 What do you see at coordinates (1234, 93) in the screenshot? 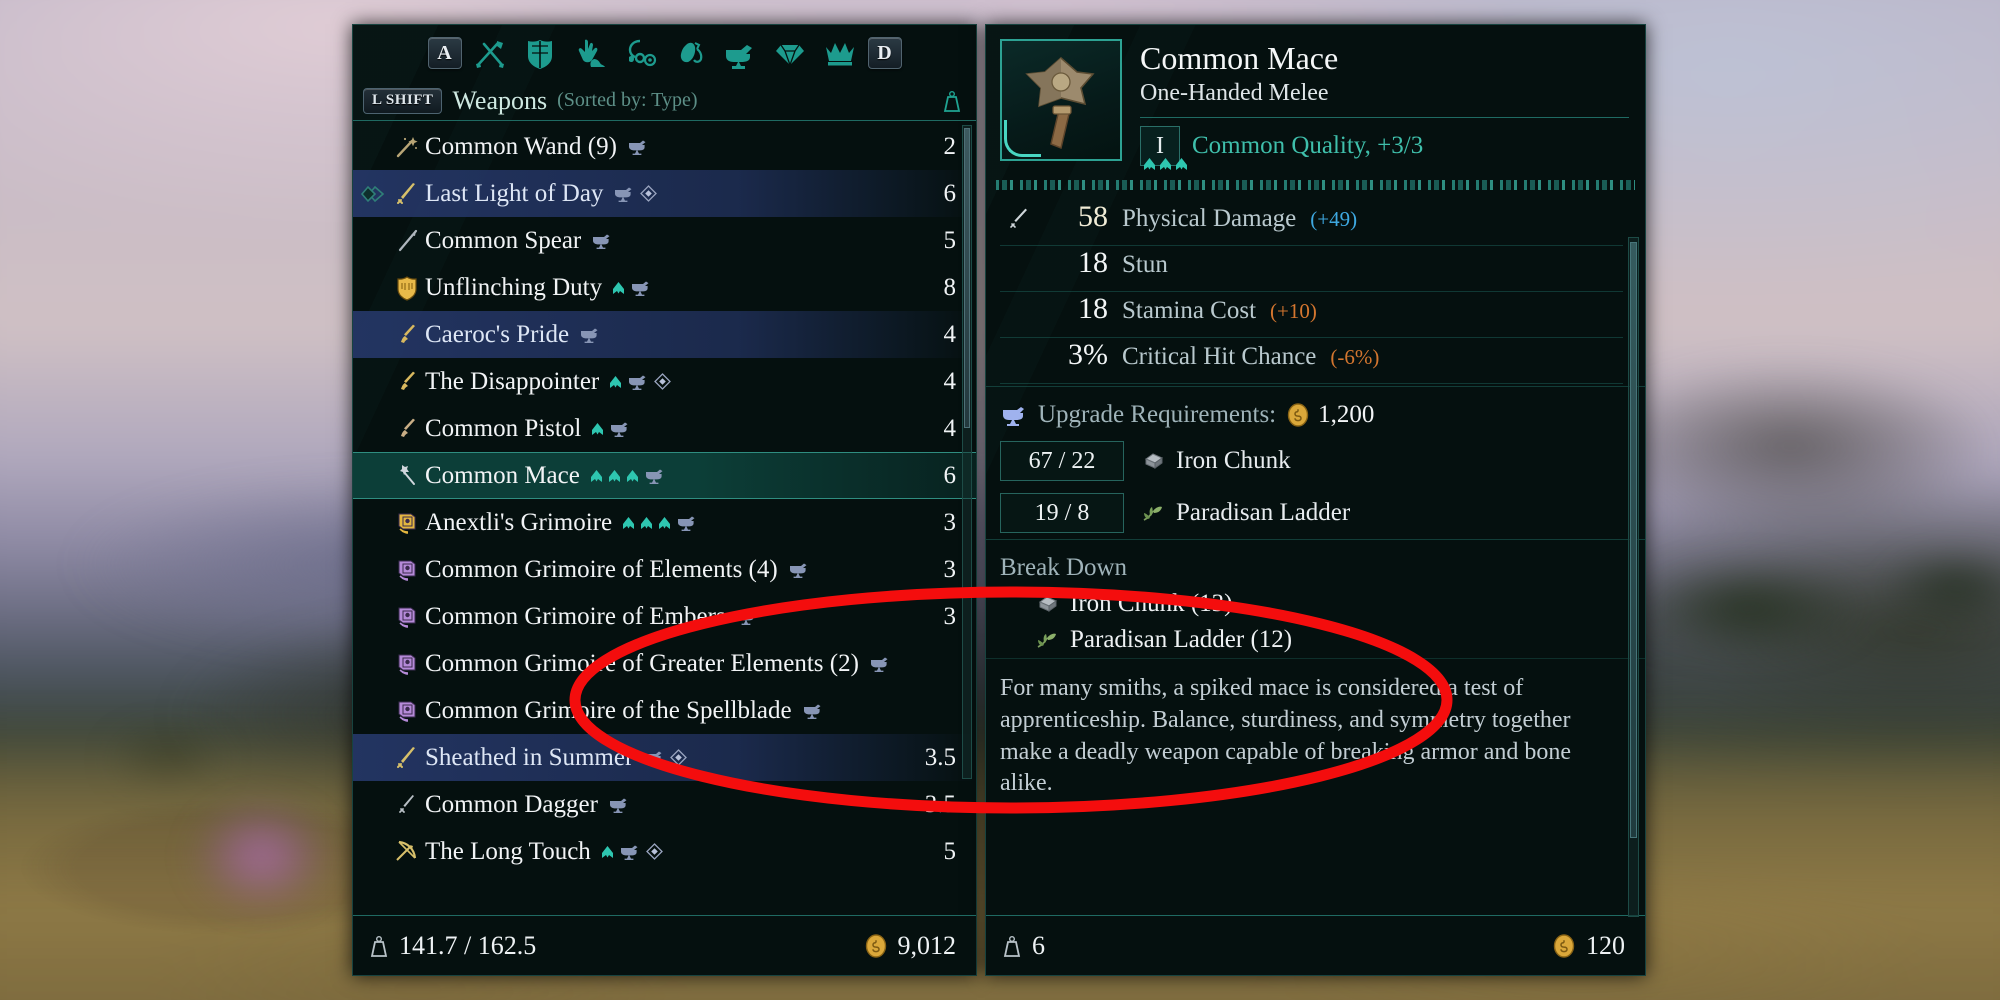
I see `item-subtype: One-Handed Melee` at bounding box center [1234, 93].